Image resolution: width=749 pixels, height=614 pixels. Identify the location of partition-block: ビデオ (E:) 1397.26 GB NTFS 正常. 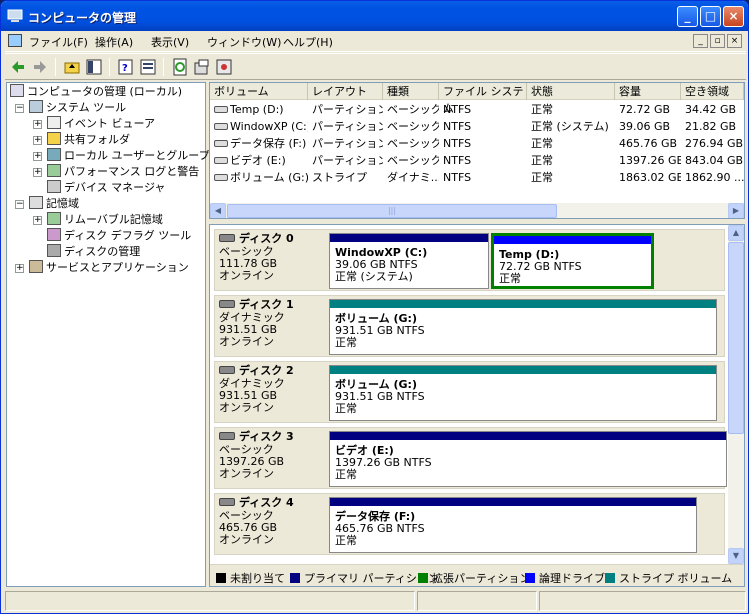
(528, 459).